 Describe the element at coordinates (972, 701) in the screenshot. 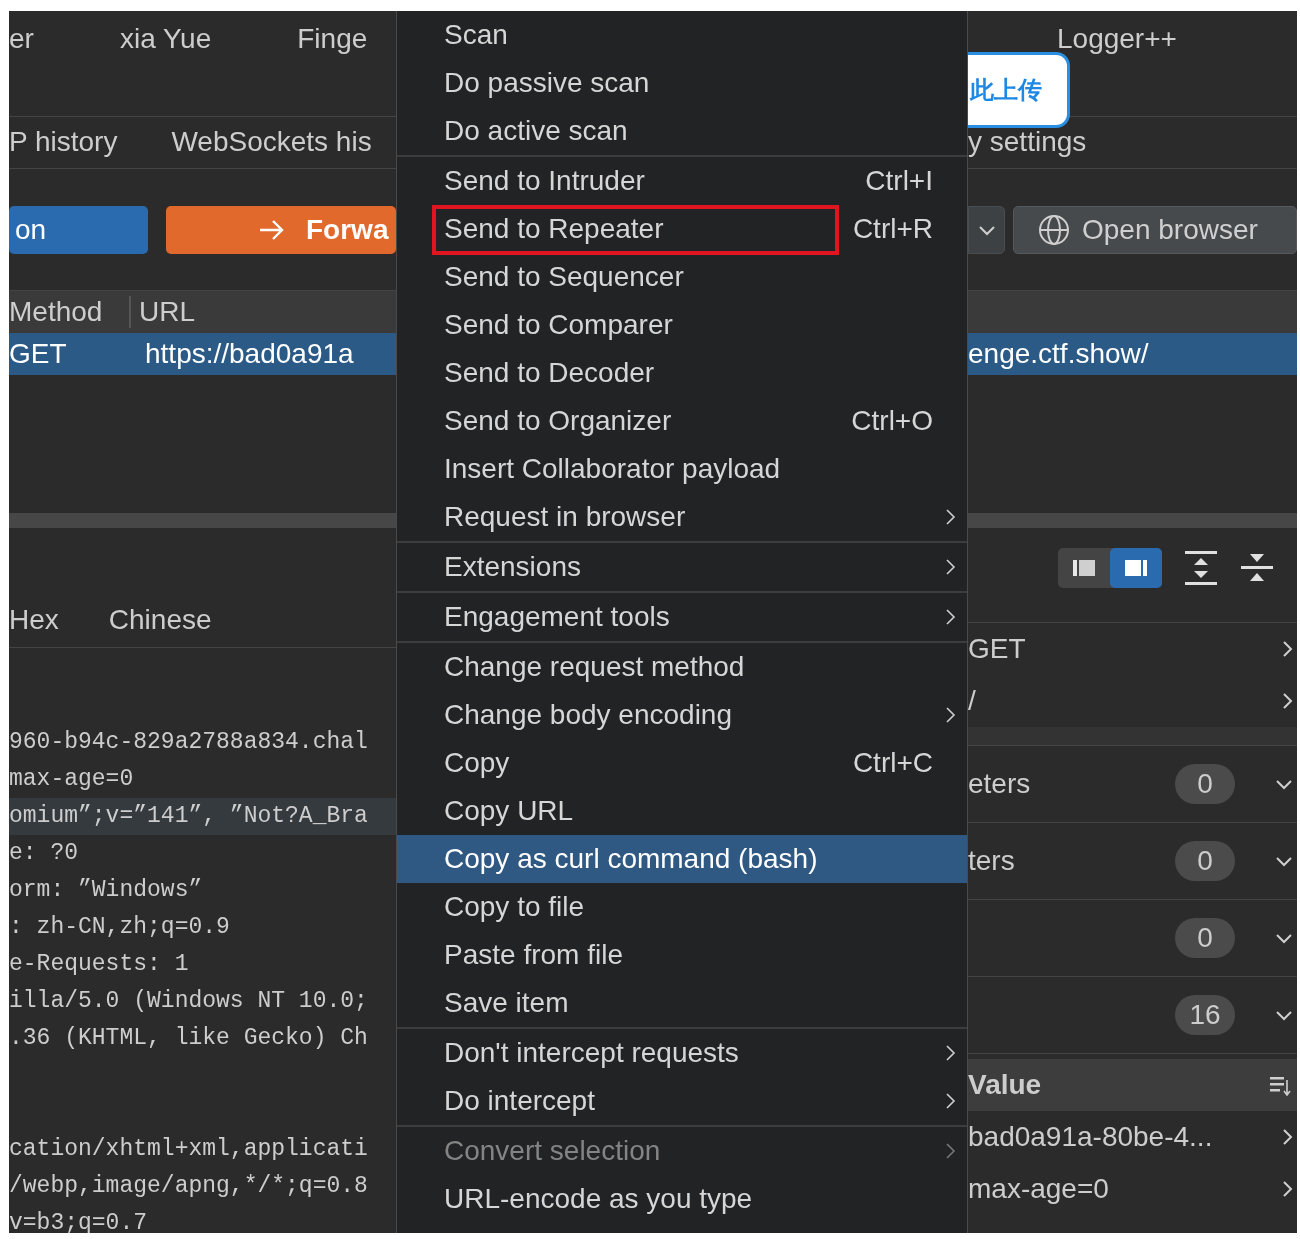

I see `attribute-value: /` at that location.